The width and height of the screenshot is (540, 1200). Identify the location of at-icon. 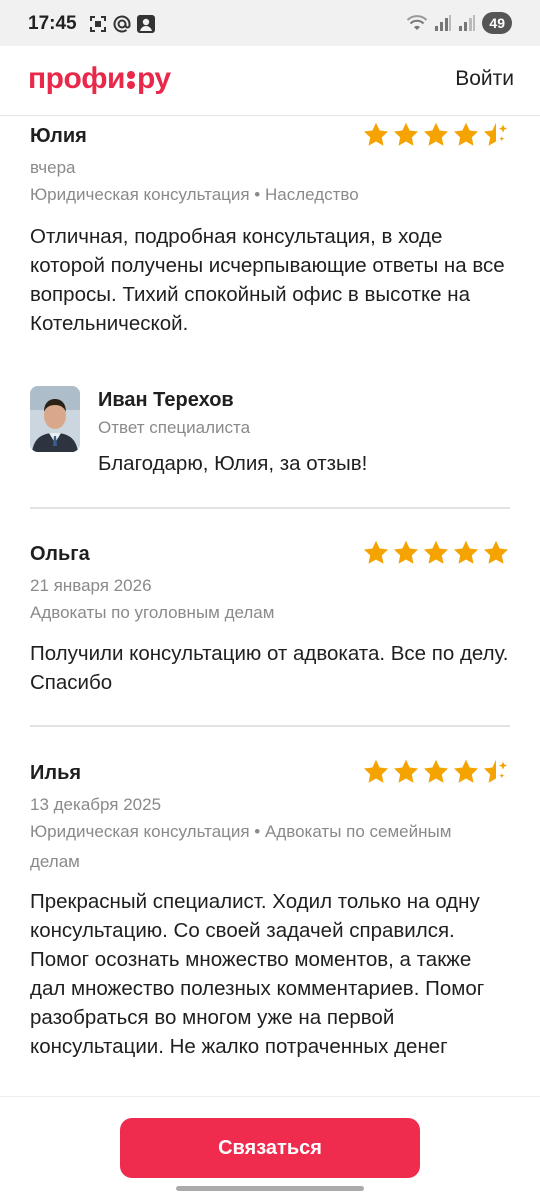
(122, 24).